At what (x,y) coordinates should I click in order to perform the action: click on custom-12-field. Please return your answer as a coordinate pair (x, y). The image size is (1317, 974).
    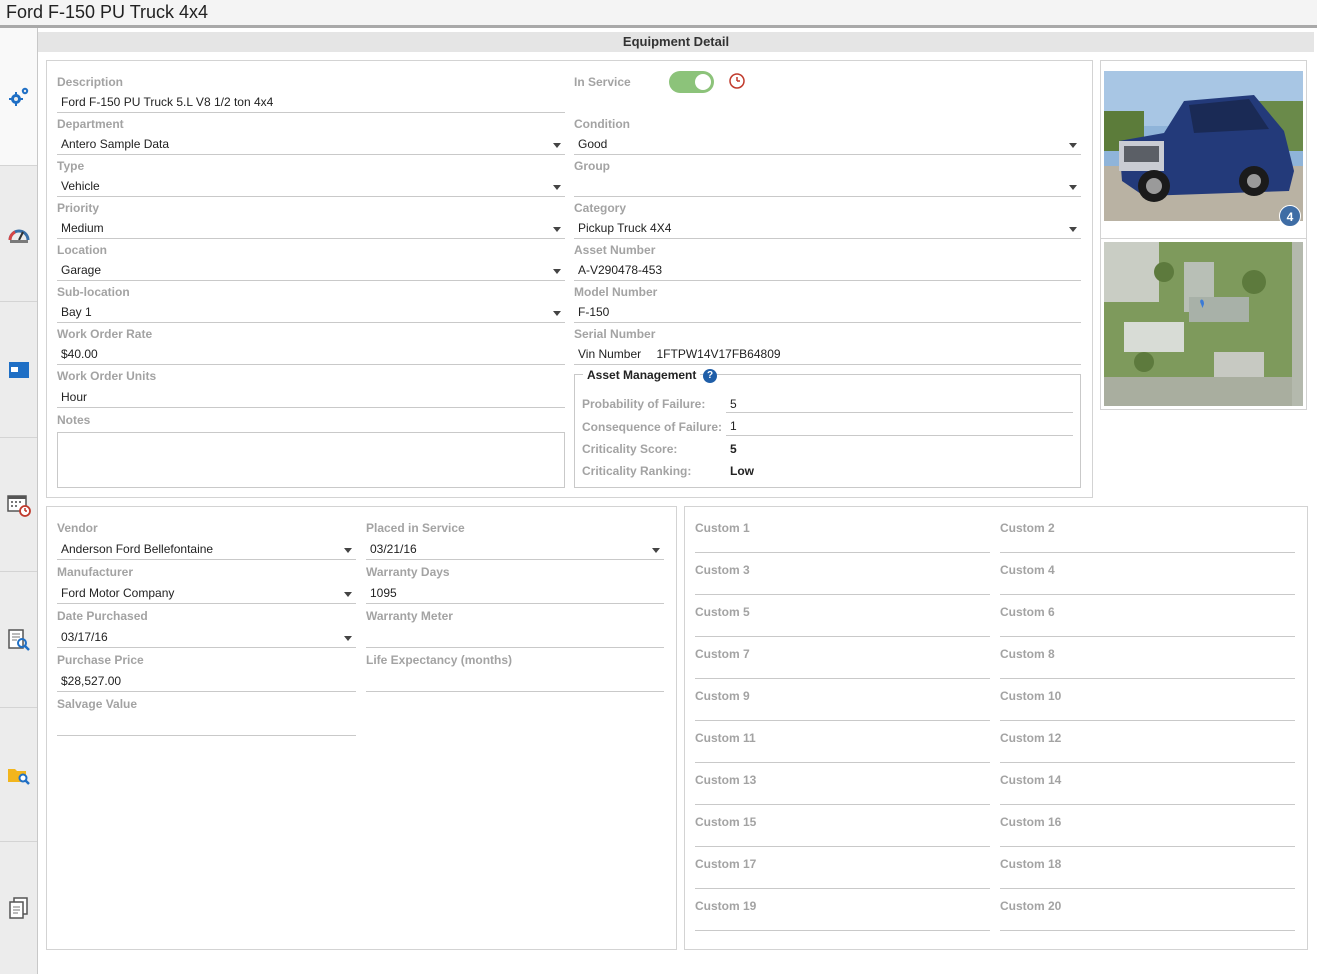
    Looking at the image, I should click on (1147, 753).